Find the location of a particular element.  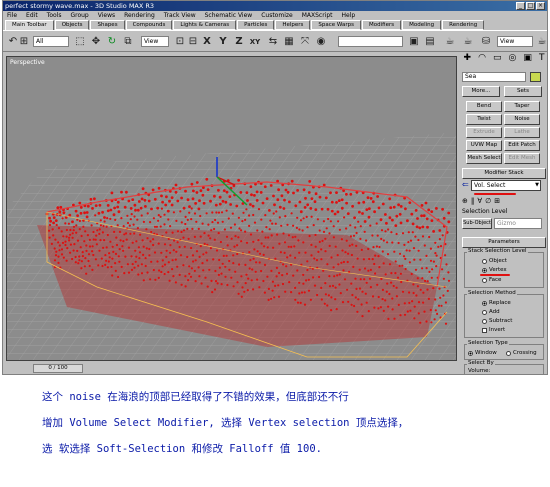

radio-face: Face is located at coordinates (491, 280).